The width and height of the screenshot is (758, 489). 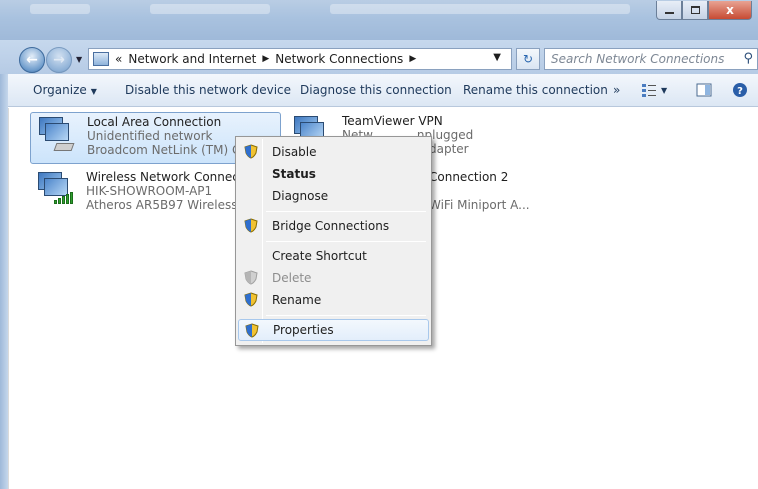 What do you see at coordinates (333, 196) in the screenshot?
I see `menu-item-diagnose: Diagnose` at bounding box center [333, 196].